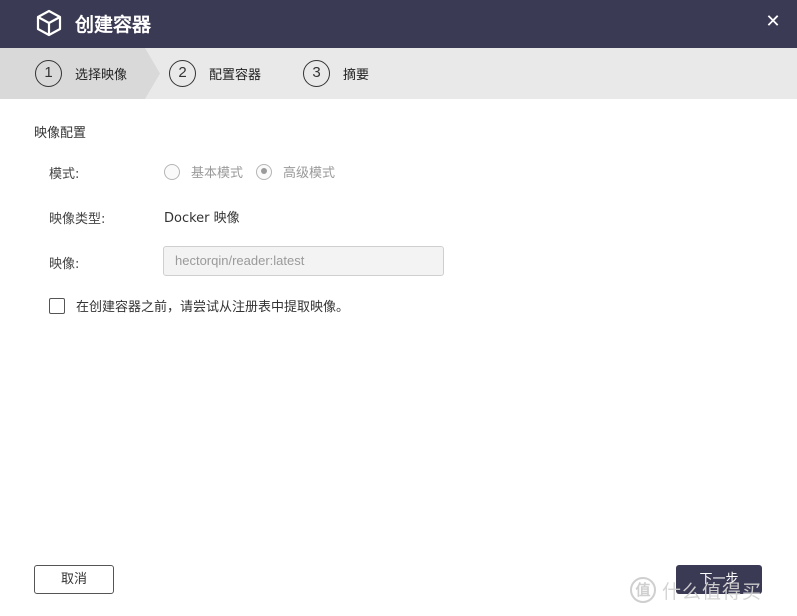 This screenshot has height=616, width=797. Describe the element at coordinates (773, 22) in the screenshot. I see `close-icon: ✕` at that location.